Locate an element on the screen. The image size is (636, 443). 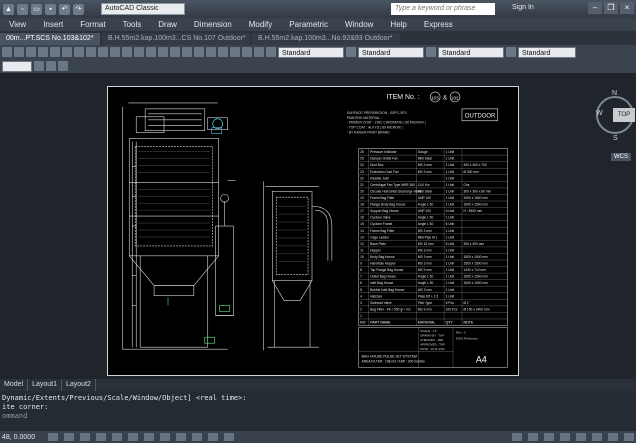
help-icon is located at coordinates (259, 52).